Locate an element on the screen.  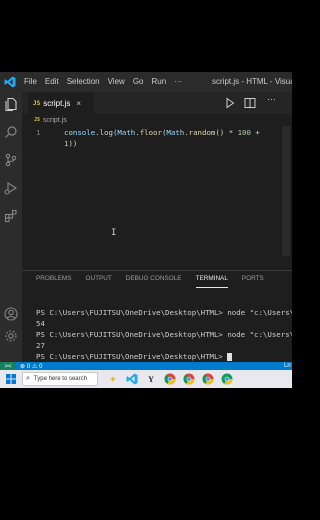
explorer-icon is located at coordinates (11, 104).